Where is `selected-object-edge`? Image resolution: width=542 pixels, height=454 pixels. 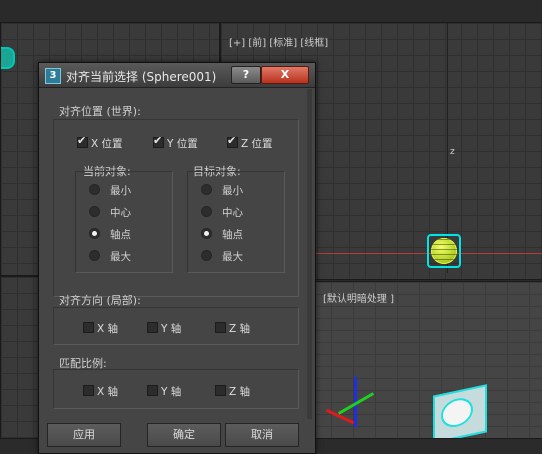 selected-object-edge is located at coordinates (8, 58).